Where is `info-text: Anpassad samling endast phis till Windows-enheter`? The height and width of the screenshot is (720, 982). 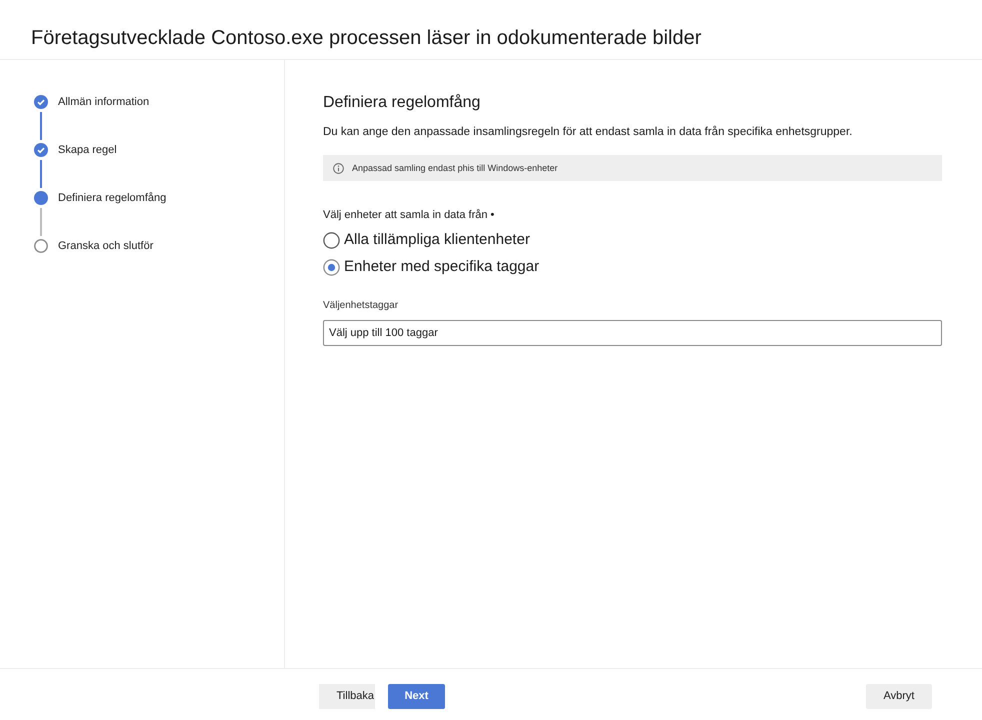
info-text: Anpassad samling endast phis till Windows-enheter is located at coordinates (455, 168).